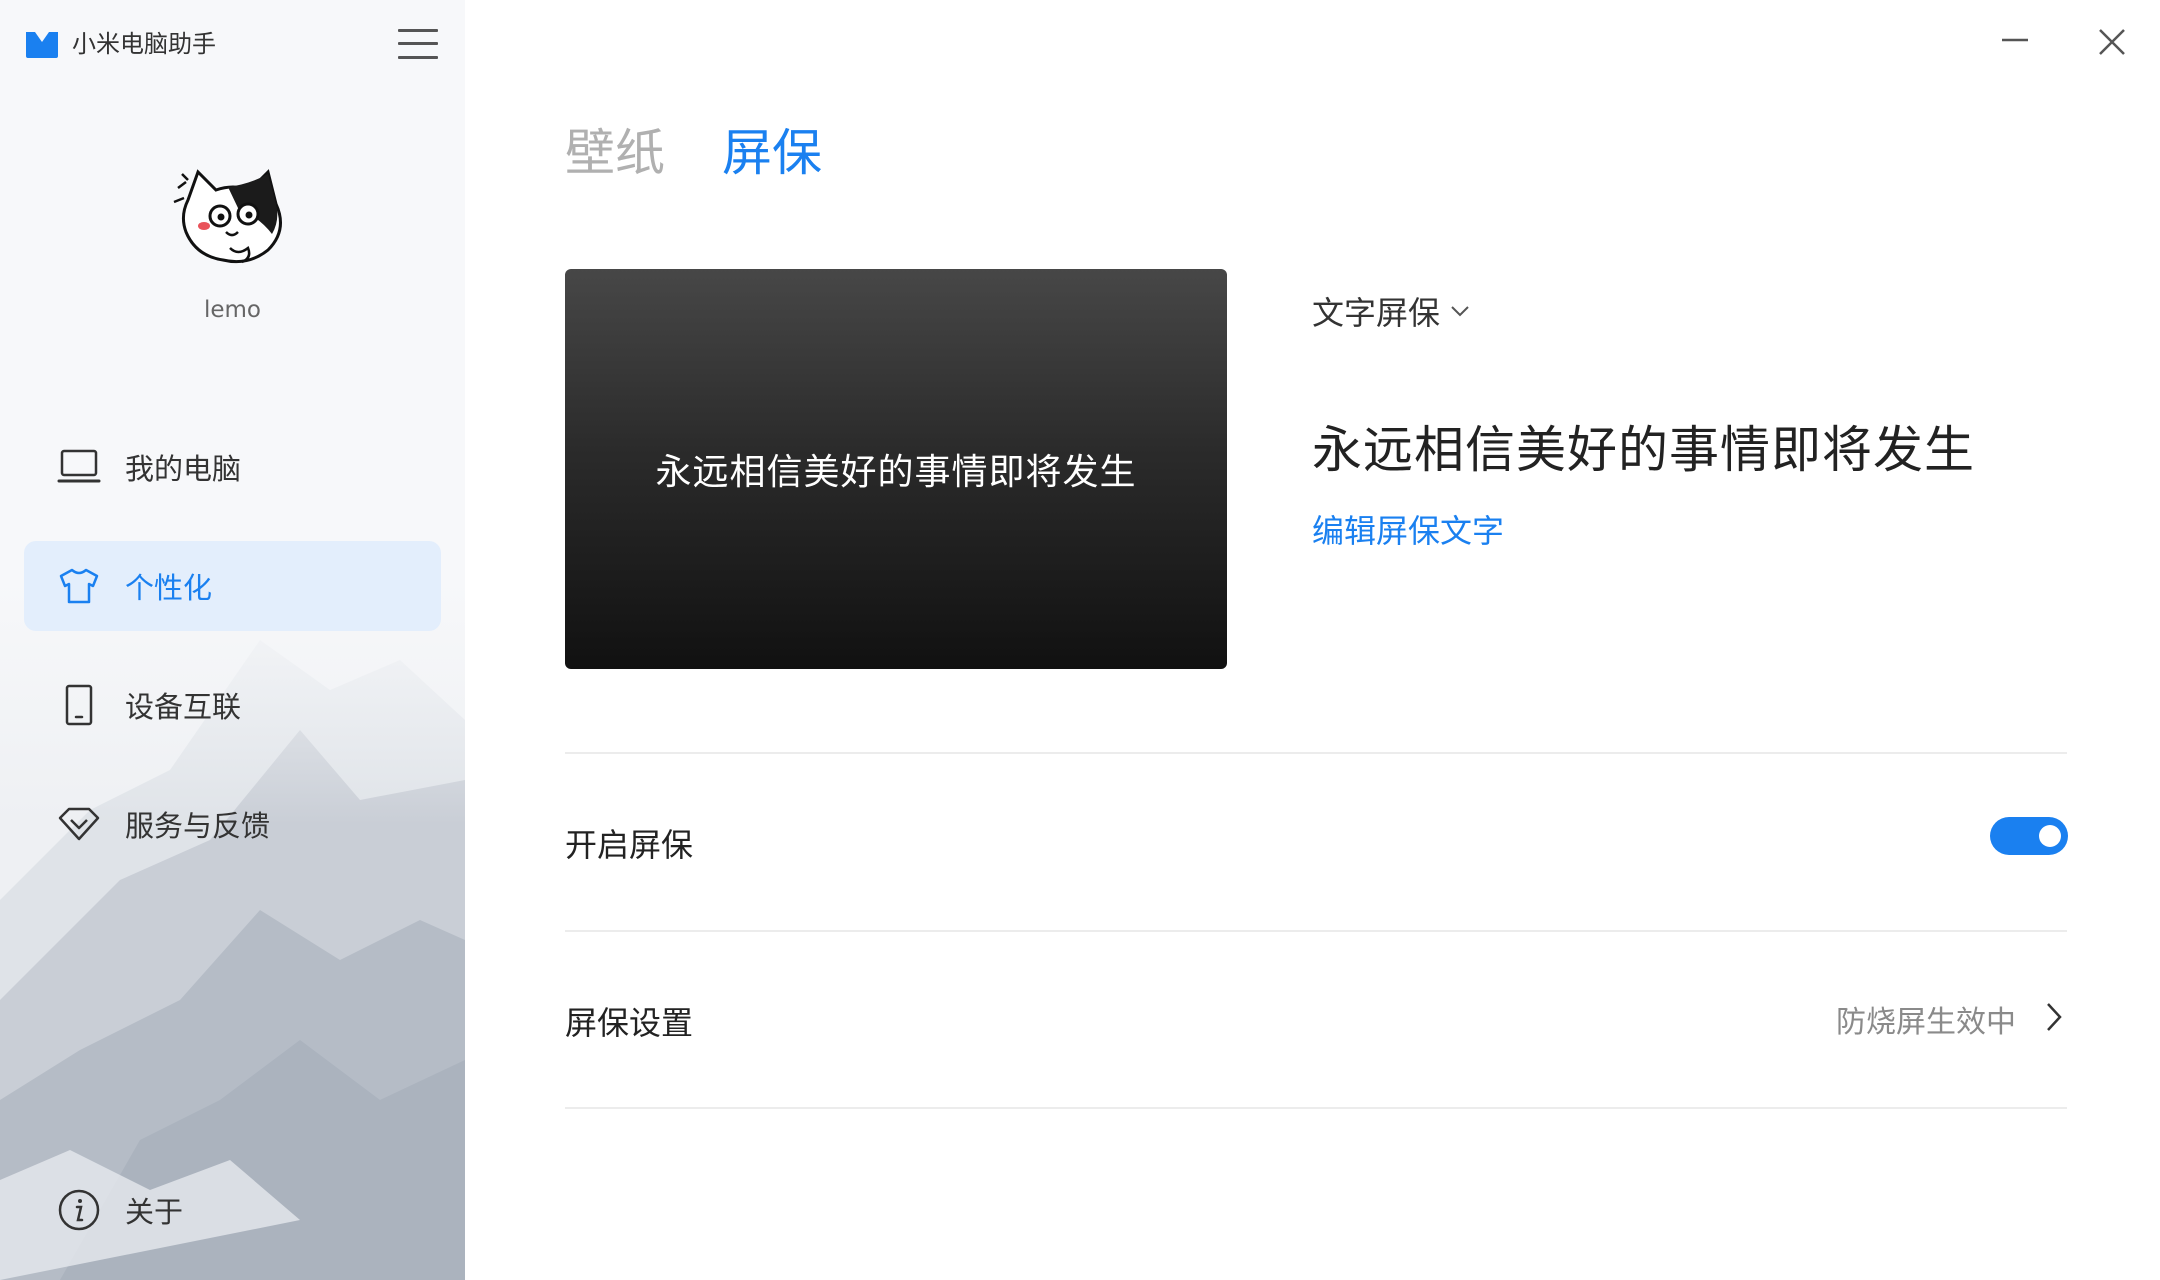 Image resolution: width=2160 pixels, height=1280 pixels. I want to click on screensaver-preview: 永远相信美好的事情即将发生, so click(896, 469).